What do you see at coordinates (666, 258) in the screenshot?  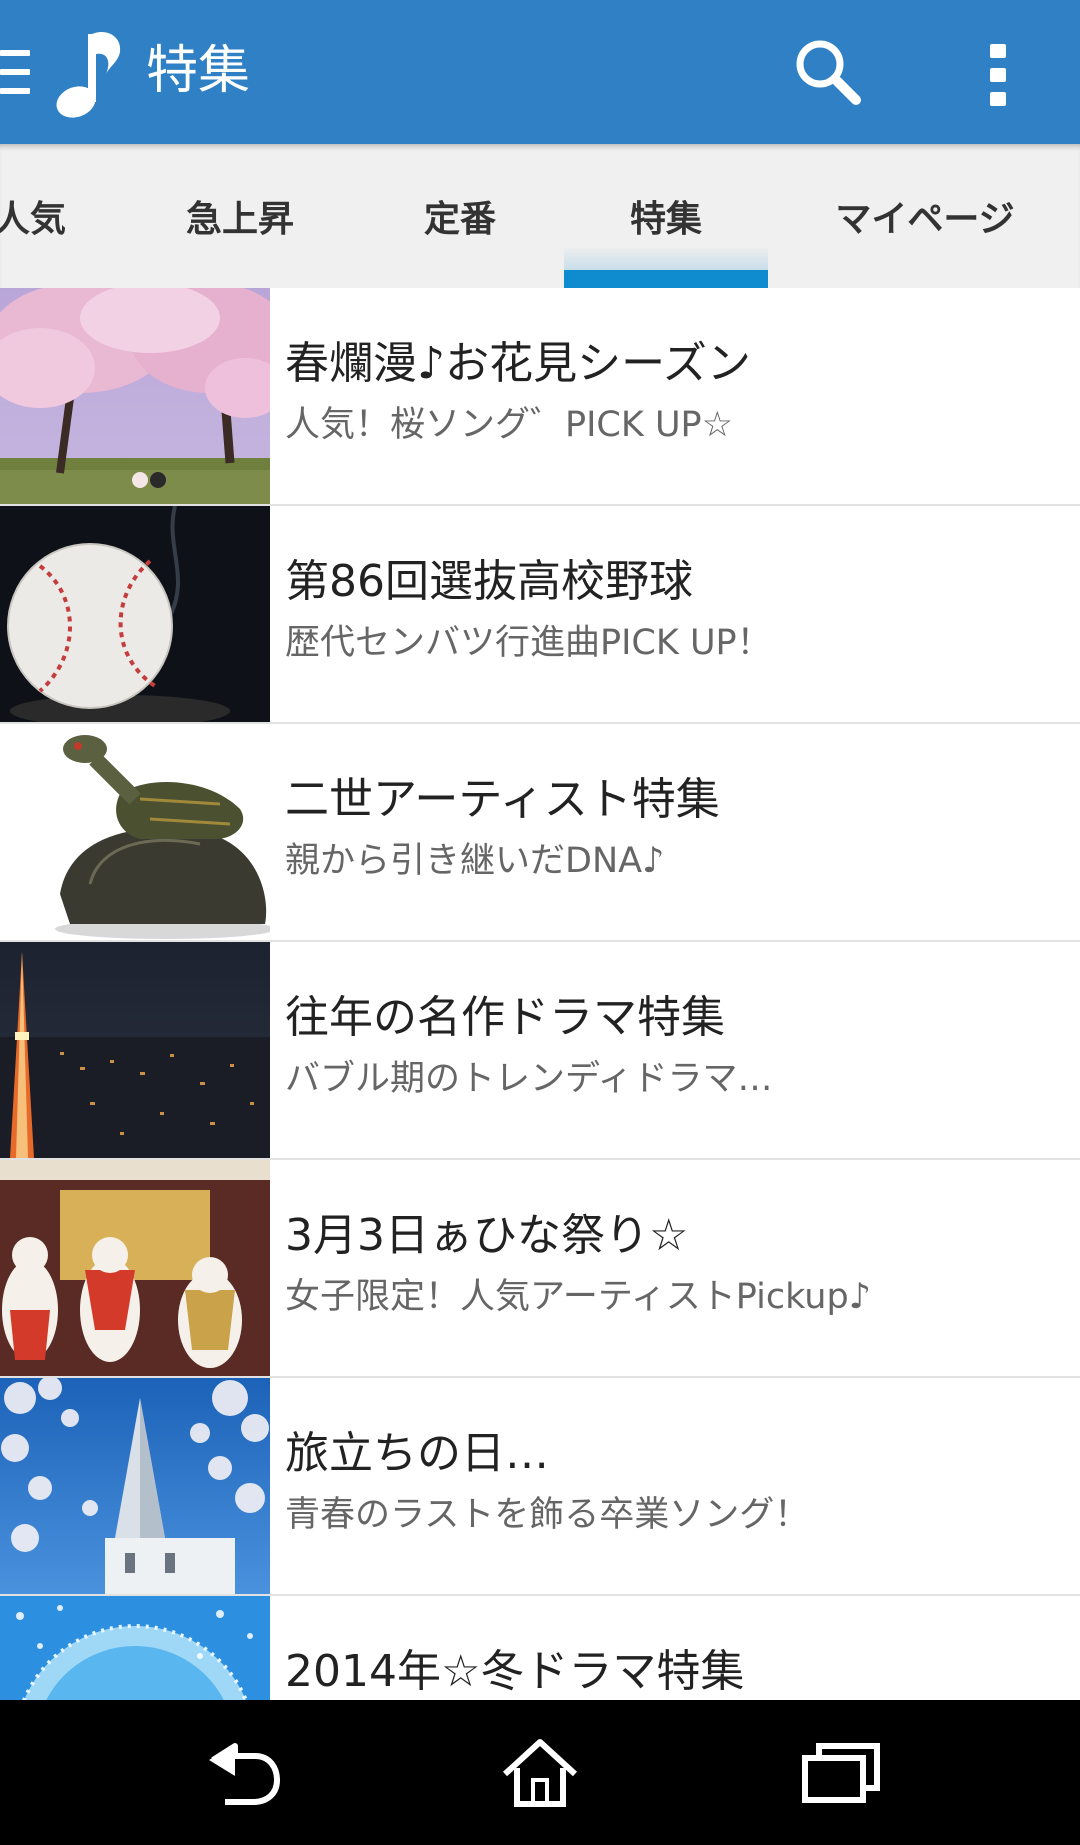 I see `tab-indicator-glow` at bounding box center [666, 258].